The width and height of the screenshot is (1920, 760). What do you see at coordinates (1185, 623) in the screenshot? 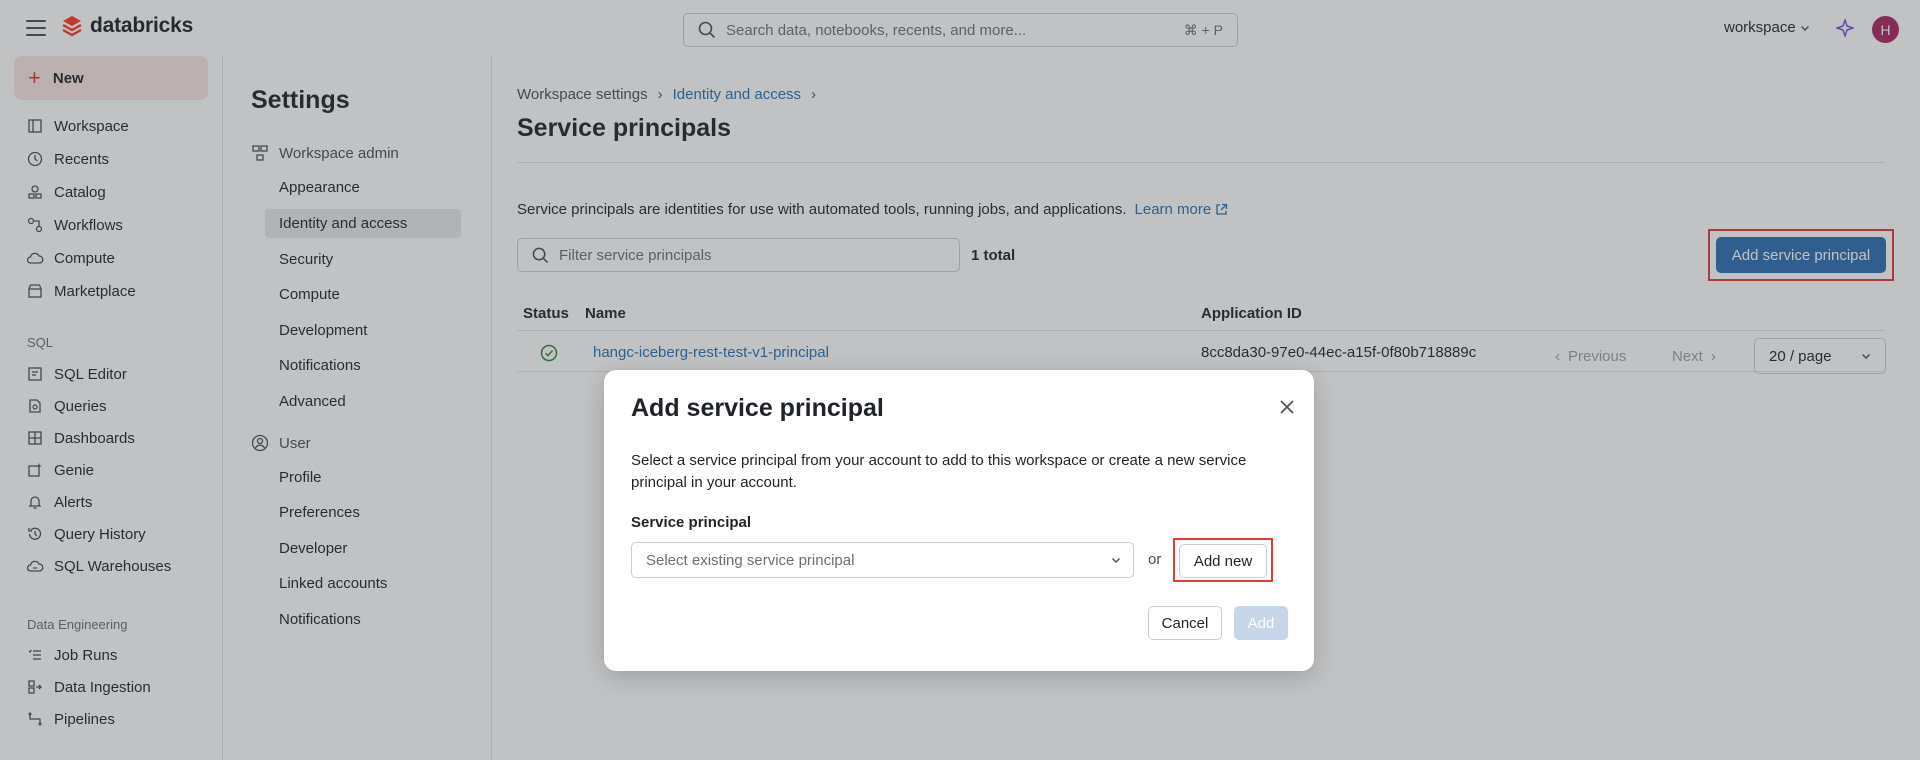
I see `cancel-button: Cancel` at bounding box center [1185, 623].